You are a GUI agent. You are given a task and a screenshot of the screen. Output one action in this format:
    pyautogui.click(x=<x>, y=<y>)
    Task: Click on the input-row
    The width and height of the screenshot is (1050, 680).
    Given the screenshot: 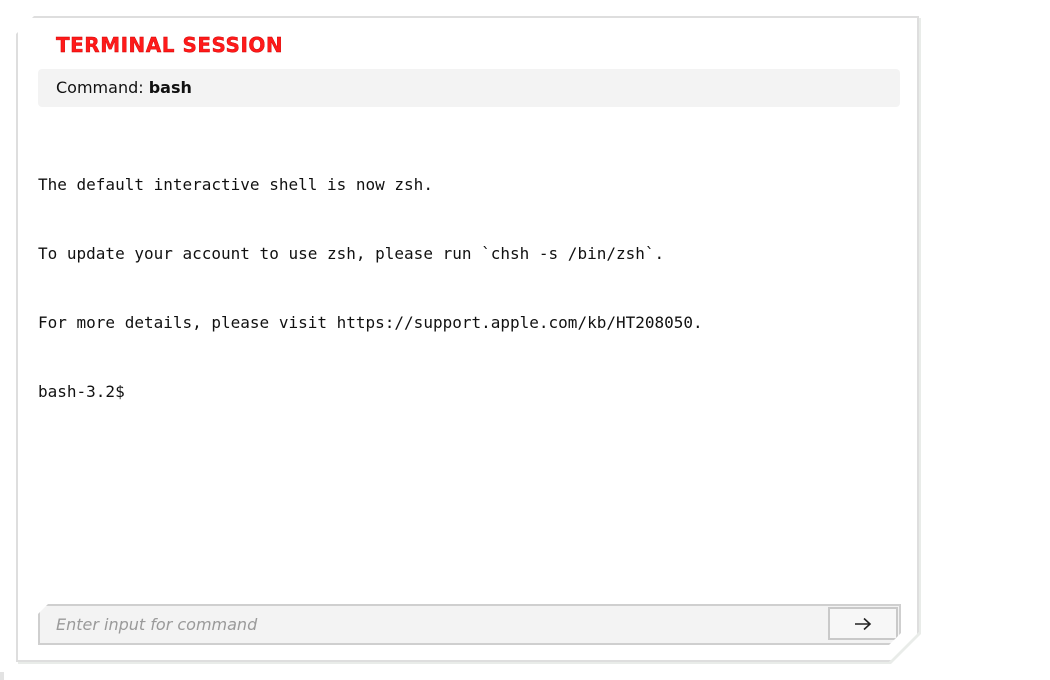 What is the action you would take?
    pyautogui.click(x=469, y=624)
    